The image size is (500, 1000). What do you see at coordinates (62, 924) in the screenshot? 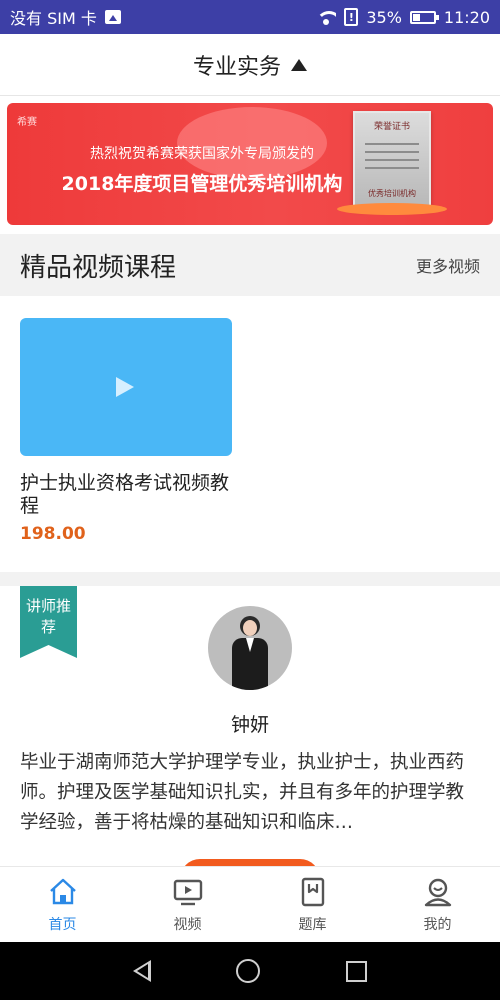
I see `tab-label: 首页` at bounding box center [62, 924].